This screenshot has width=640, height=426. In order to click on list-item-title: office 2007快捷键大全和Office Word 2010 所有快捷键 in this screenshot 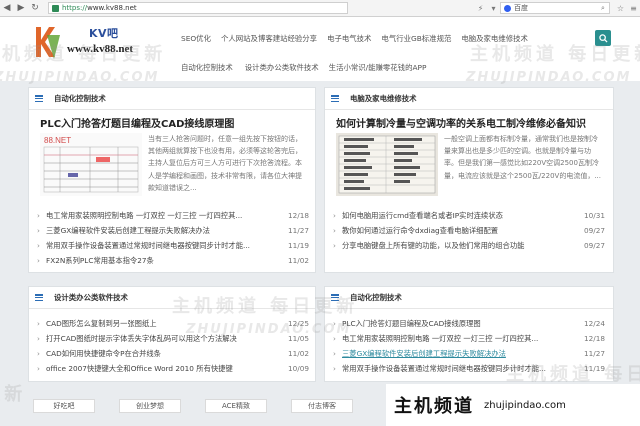, I will do `click(160, 369)`.